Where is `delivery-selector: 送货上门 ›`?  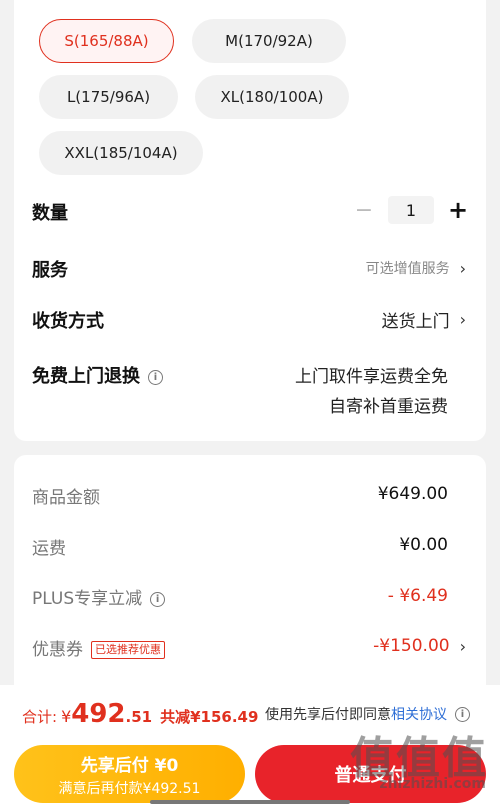
delivery-selector: 送货上门 › is located at coordinates (424, 319).